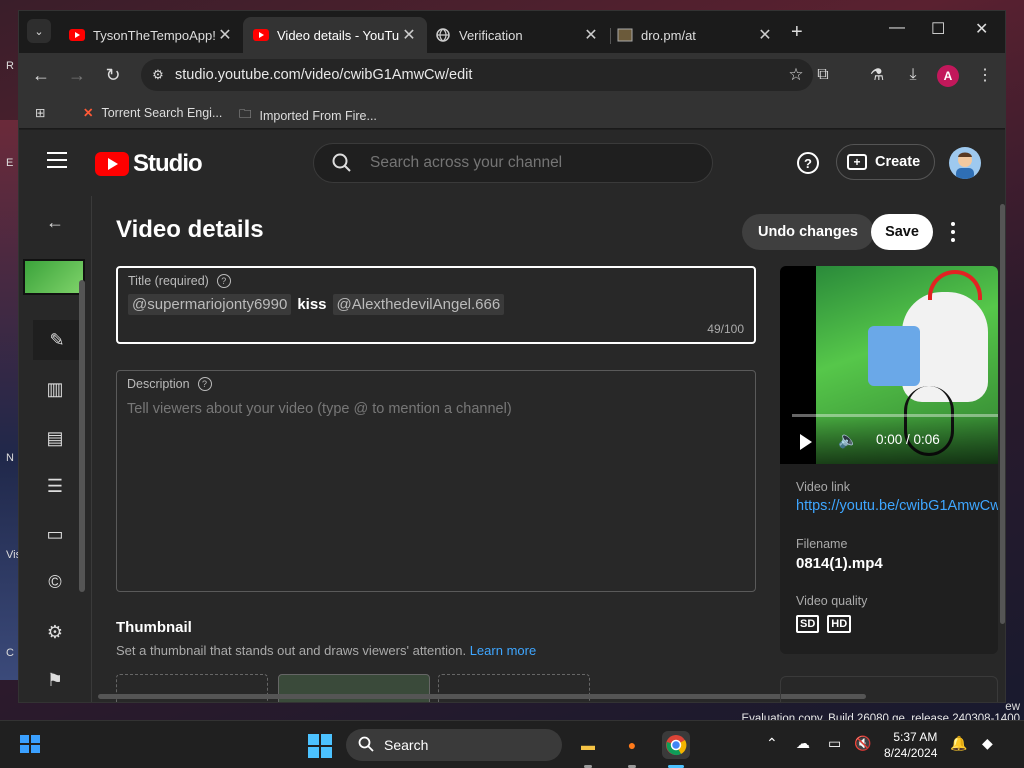 Image resolution: width=1024 pixels, height=768 pixels. What do you see at coordinates (796, 75) in the screenshot?
I see `bookmark-star-icon: ☆` at bounding box center [796, 75].